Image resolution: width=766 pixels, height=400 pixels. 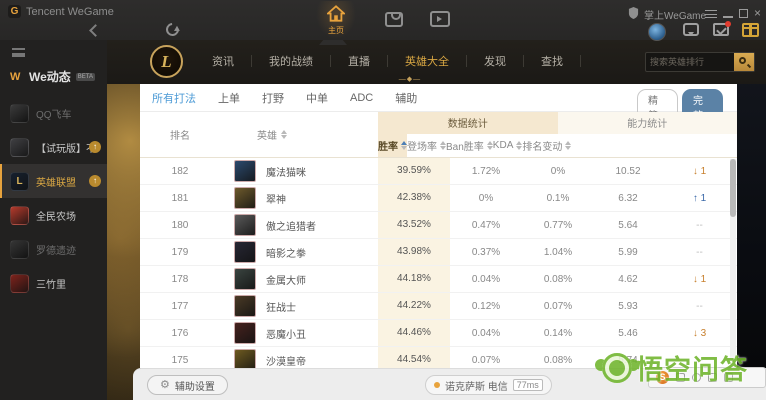 What do you see at coordinates (53, 76) in the screenshot?
I see `sidebar-logo: W We动态 BETA` at bounding box center [53, 76].